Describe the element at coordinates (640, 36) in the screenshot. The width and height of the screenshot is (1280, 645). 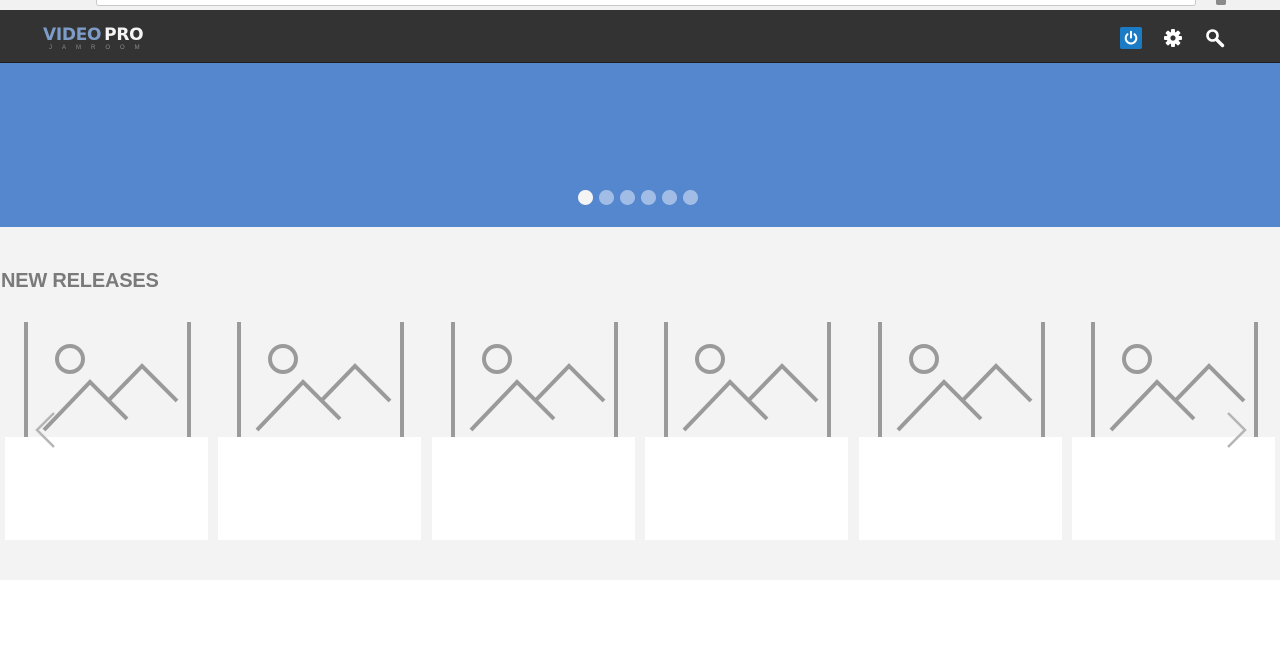
I see `top-navigation-bar: VIDEO PRO JAMROOM` at that location.